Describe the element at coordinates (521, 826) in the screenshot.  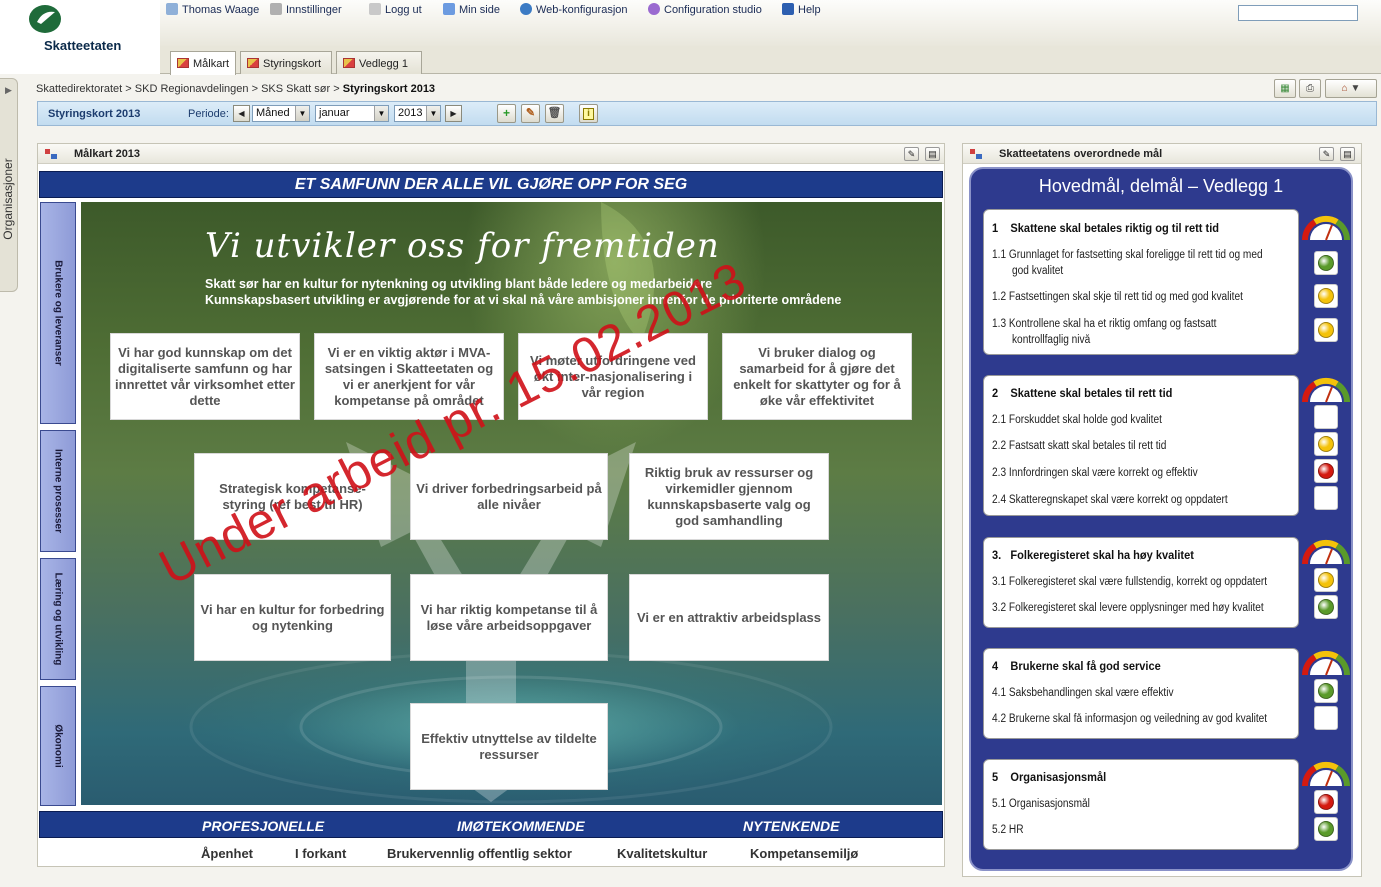
I see `value-banner-label: IMØTEKOMMENDE` at that location.